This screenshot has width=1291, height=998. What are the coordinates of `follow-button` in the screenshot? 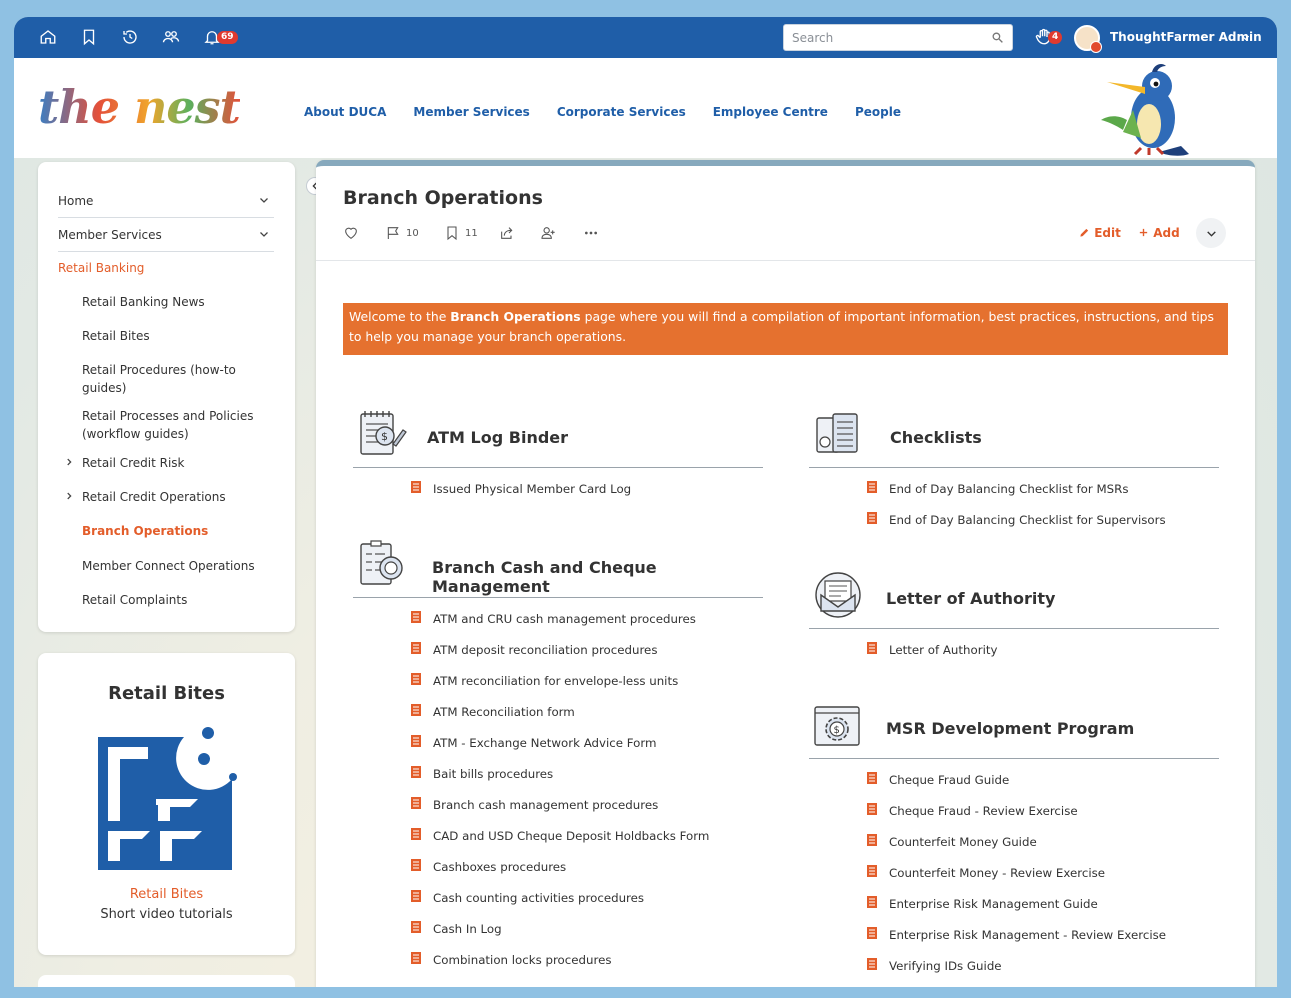 It's located at (548, 233).